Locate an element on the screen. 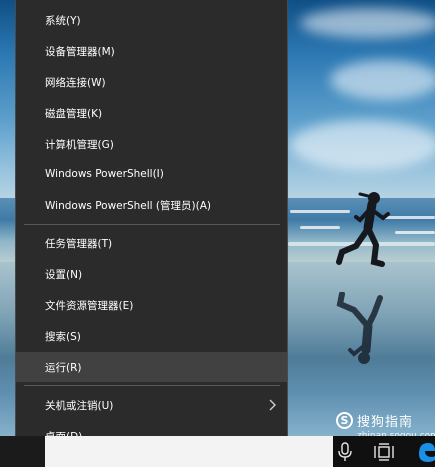  menu-item-task-manager: 任务管理器(T) is located at coordinates (151, 243).